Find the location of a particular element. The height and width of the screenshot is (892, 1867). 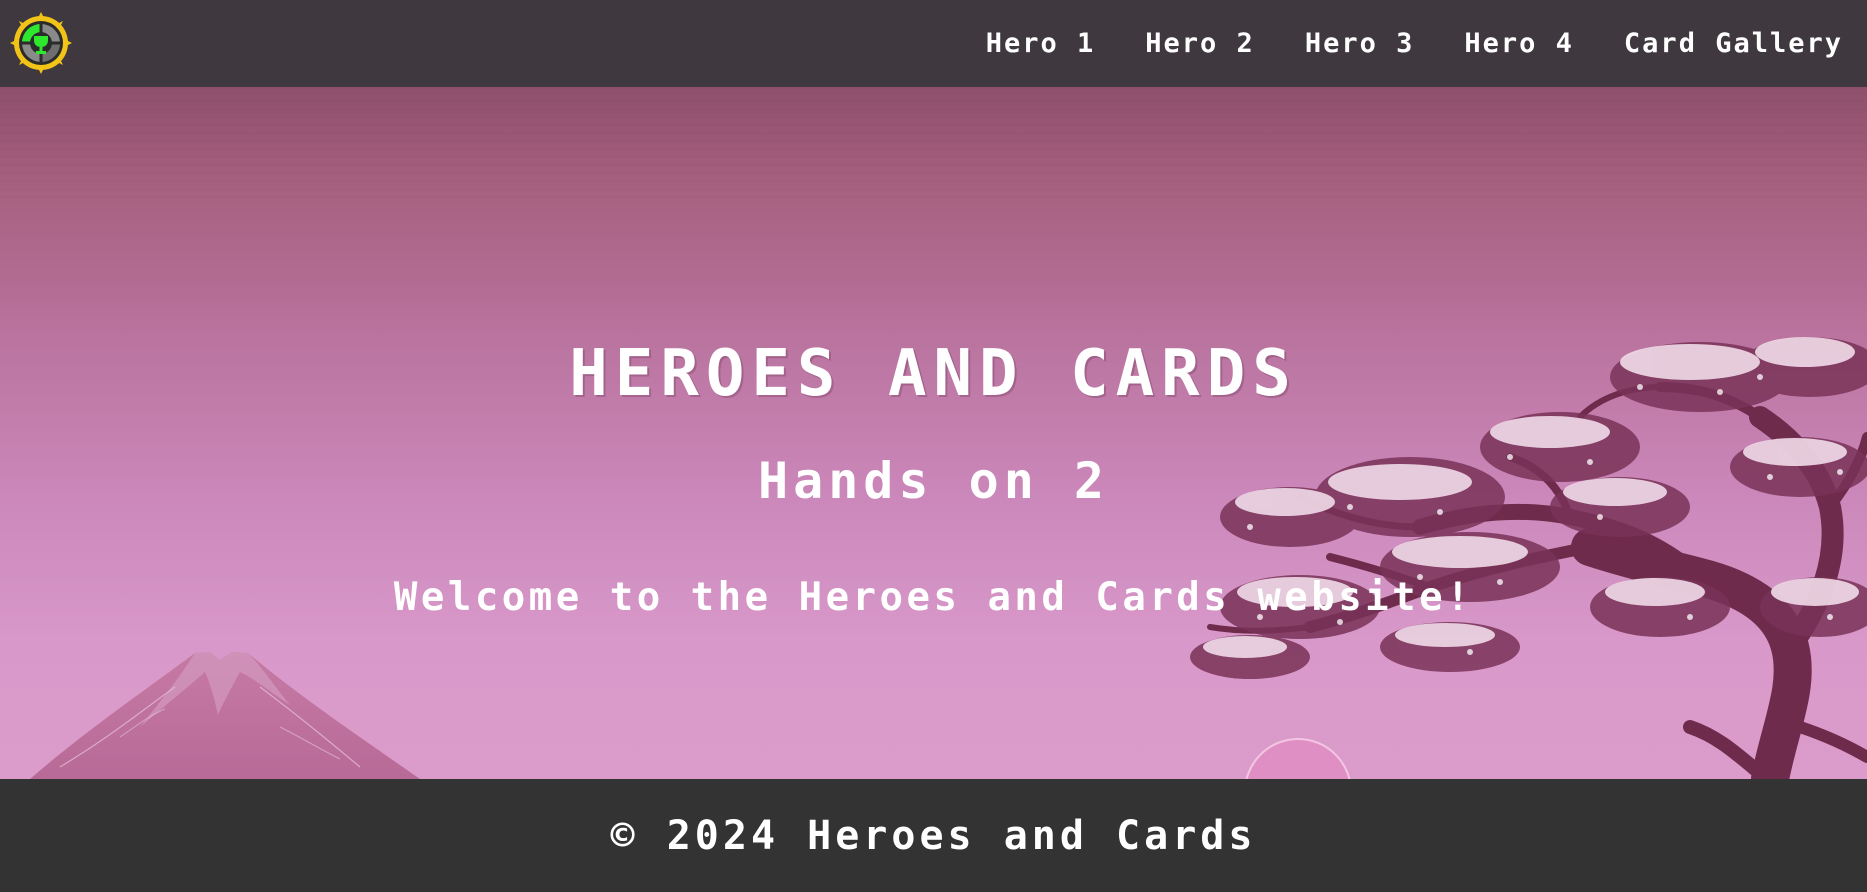

site-logo is located at coordinates (41, 43).